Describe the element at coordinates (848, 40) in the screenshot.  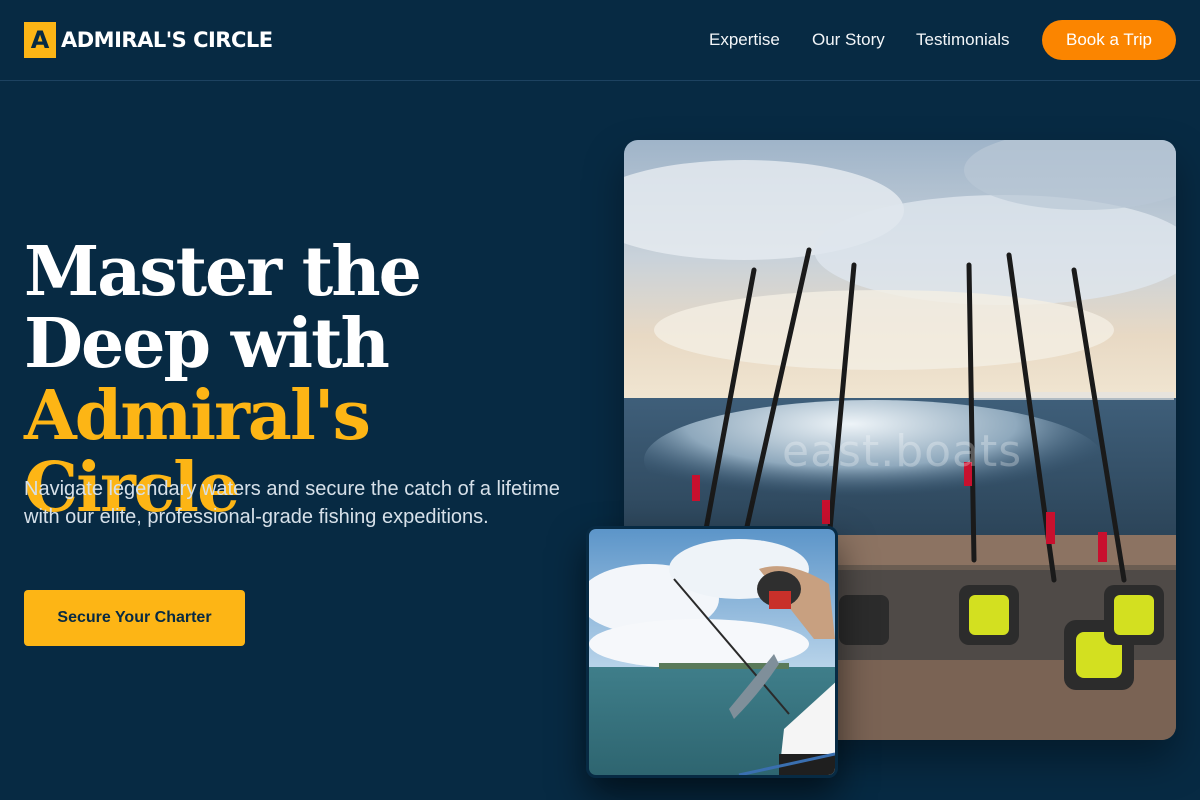
I see `nav-link-our-story: Our Story` at that location.